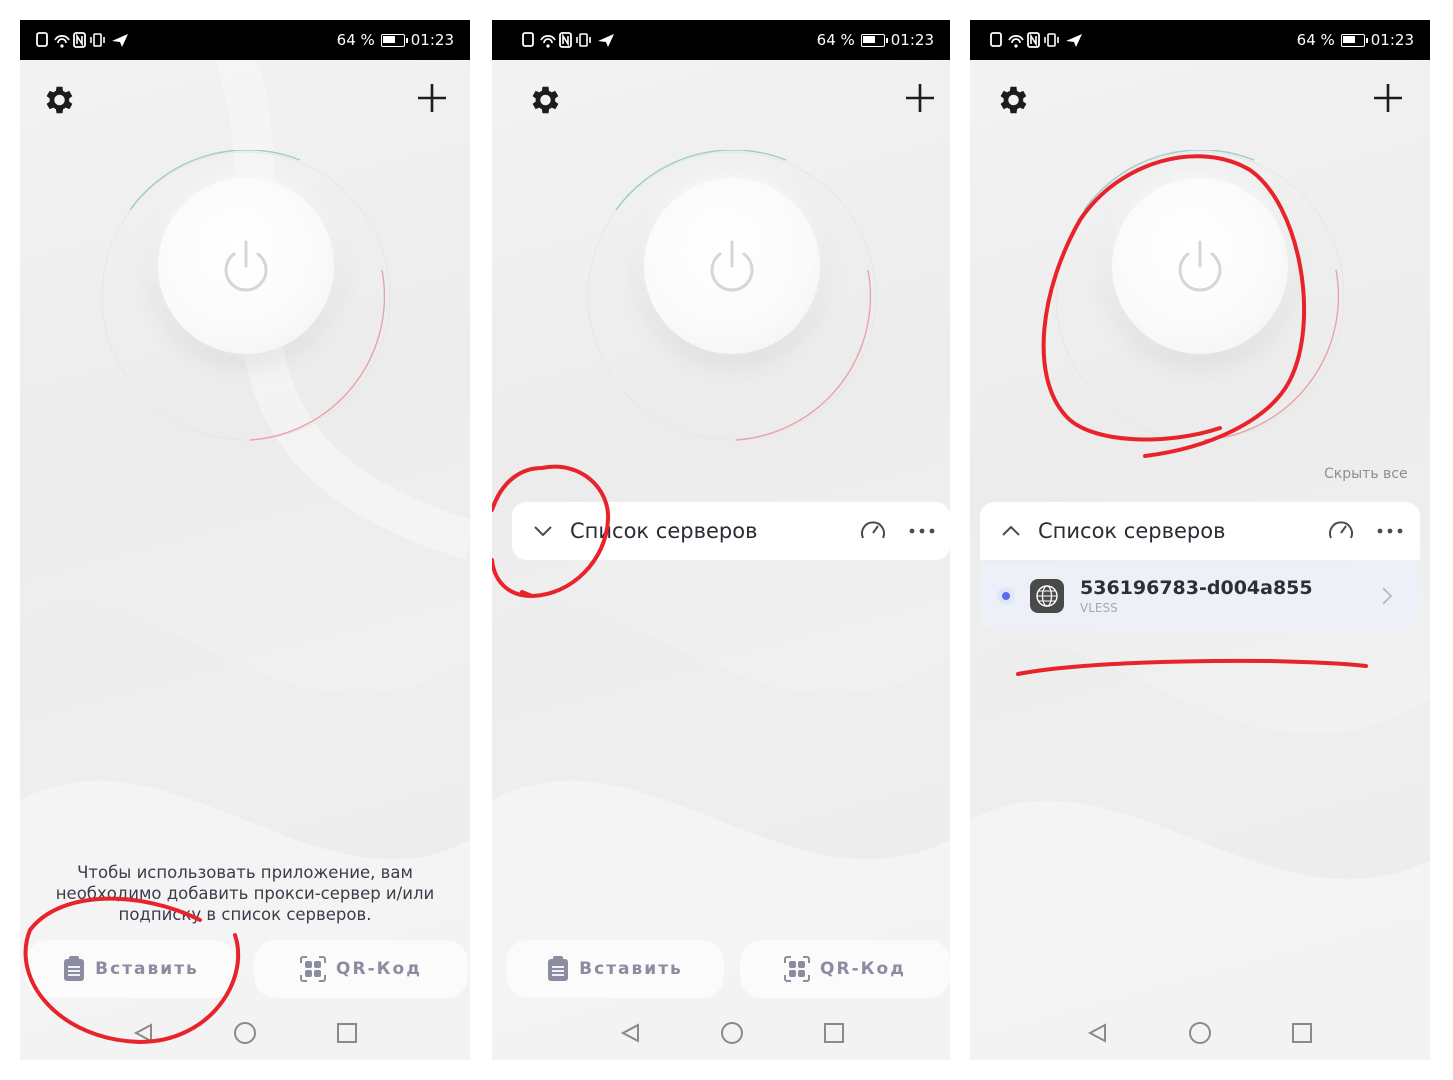 The image size is (1453, 1080). I want to click on chevron-down-icon, so click(543, 531).